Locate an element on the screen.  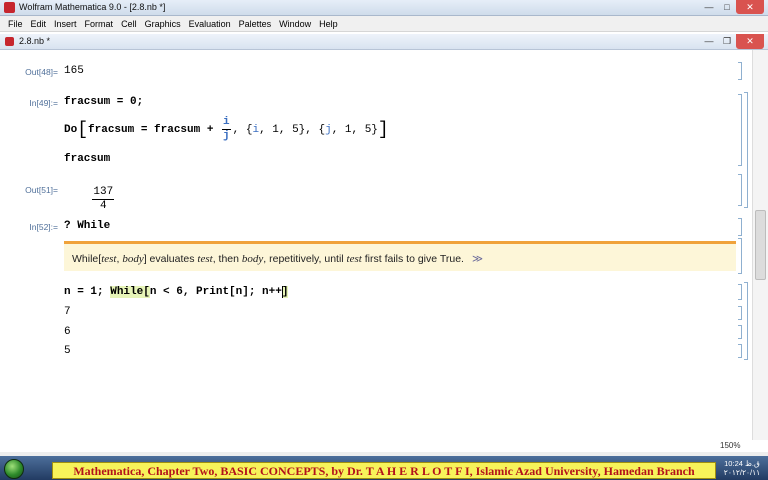
print-output: 5 is located at coordinates (67, 351).